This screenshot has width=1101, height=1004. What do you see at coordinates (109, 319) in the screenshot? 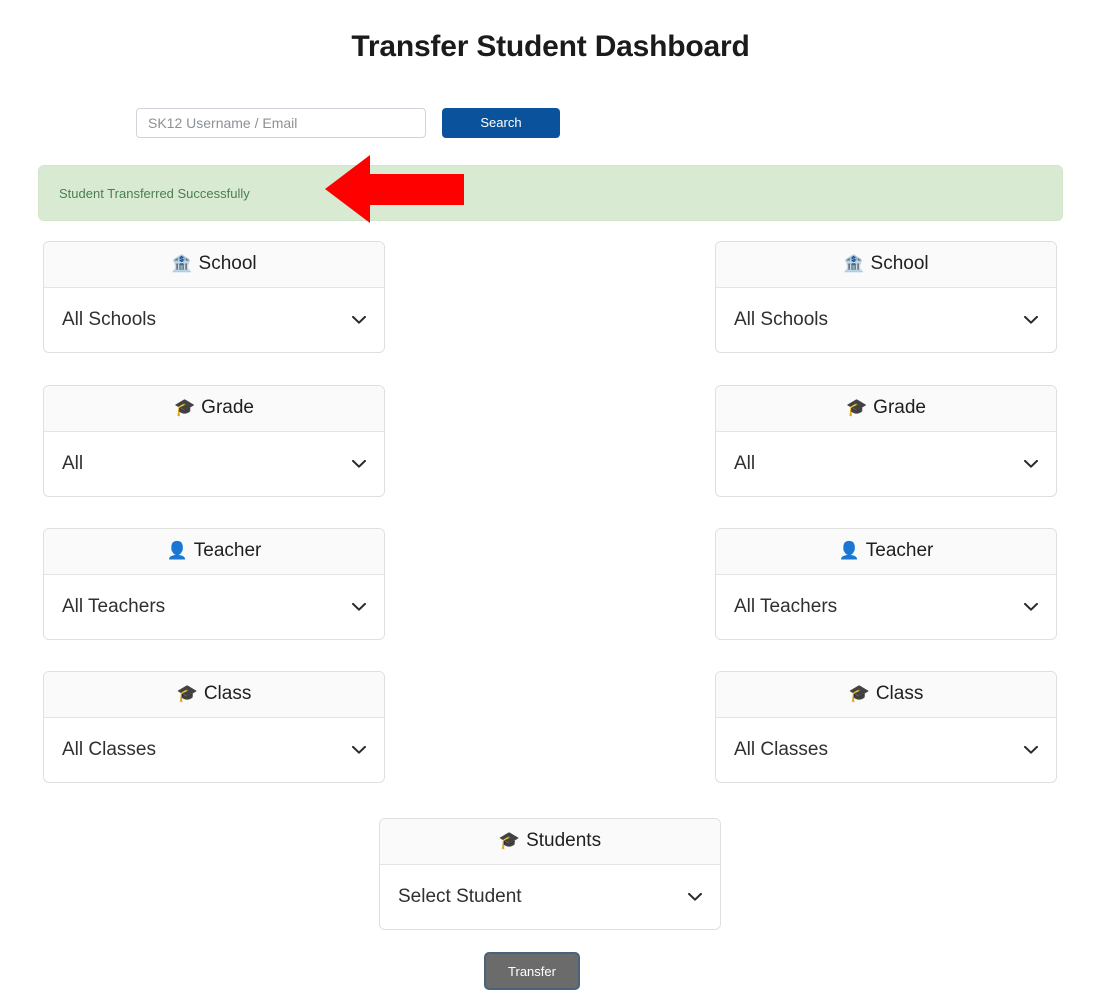
I see `source-school-select-value: All Schools` at bounding box center [109, 319].